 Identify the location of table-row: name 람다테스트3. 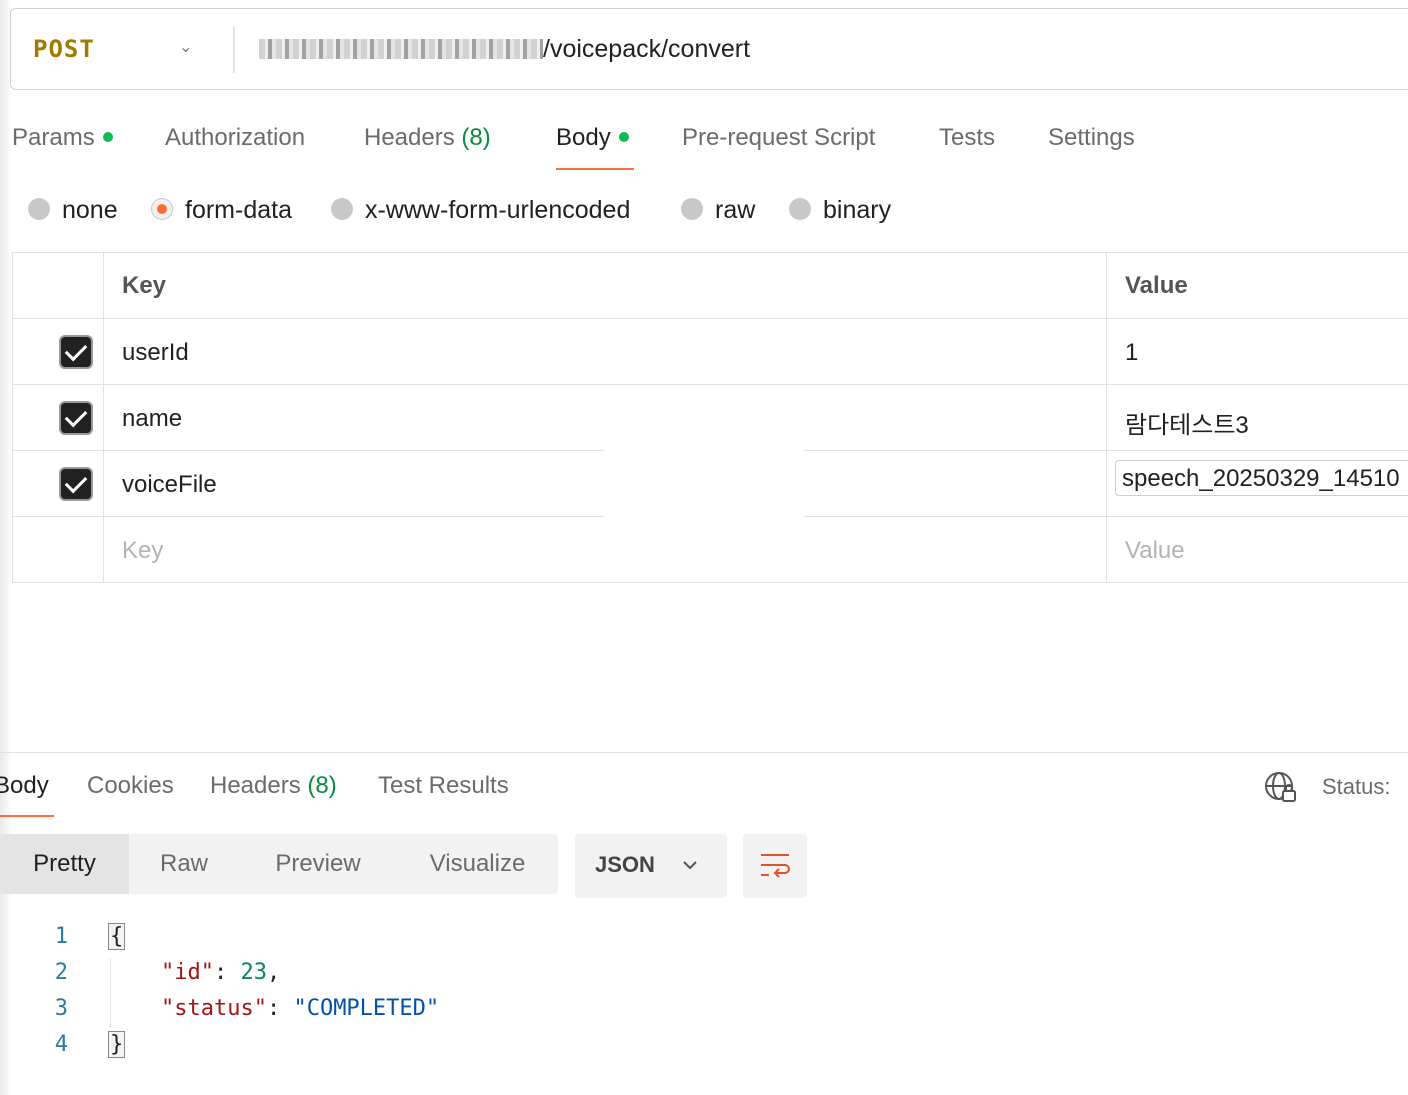
(710, 418).